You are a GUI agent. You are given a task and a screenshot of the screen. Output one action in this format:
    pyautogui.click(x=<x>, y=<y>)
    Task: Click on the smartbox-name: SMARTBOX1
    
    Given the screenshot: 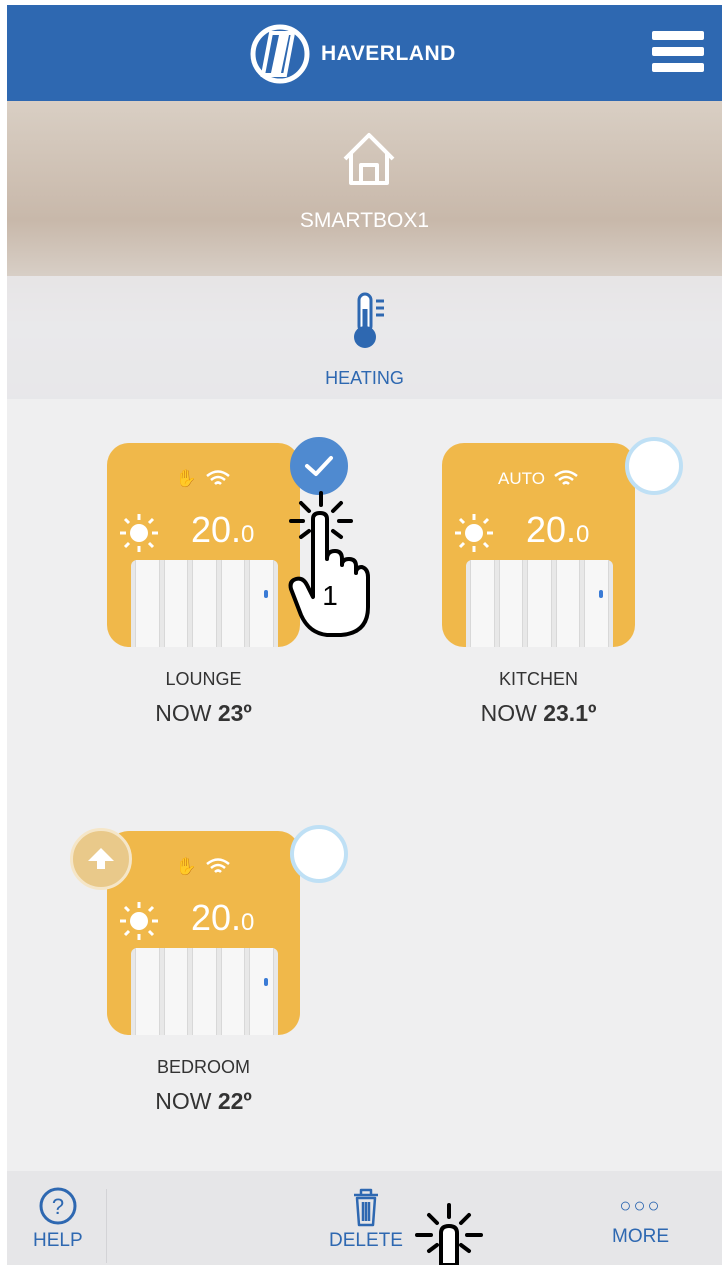 What is the action you would take?
    pyautogui.click(x=364, y=221)
    